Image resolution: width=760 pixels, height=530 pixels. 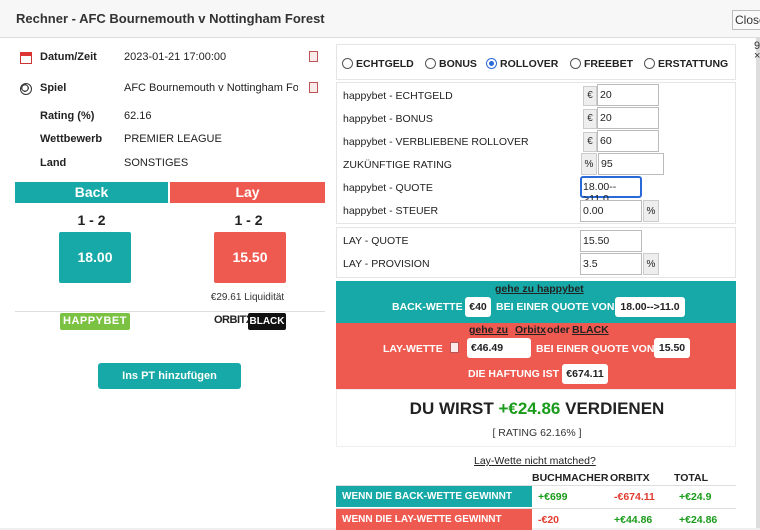 I want to click on cash-input: 20, so click(x=628, y=95).